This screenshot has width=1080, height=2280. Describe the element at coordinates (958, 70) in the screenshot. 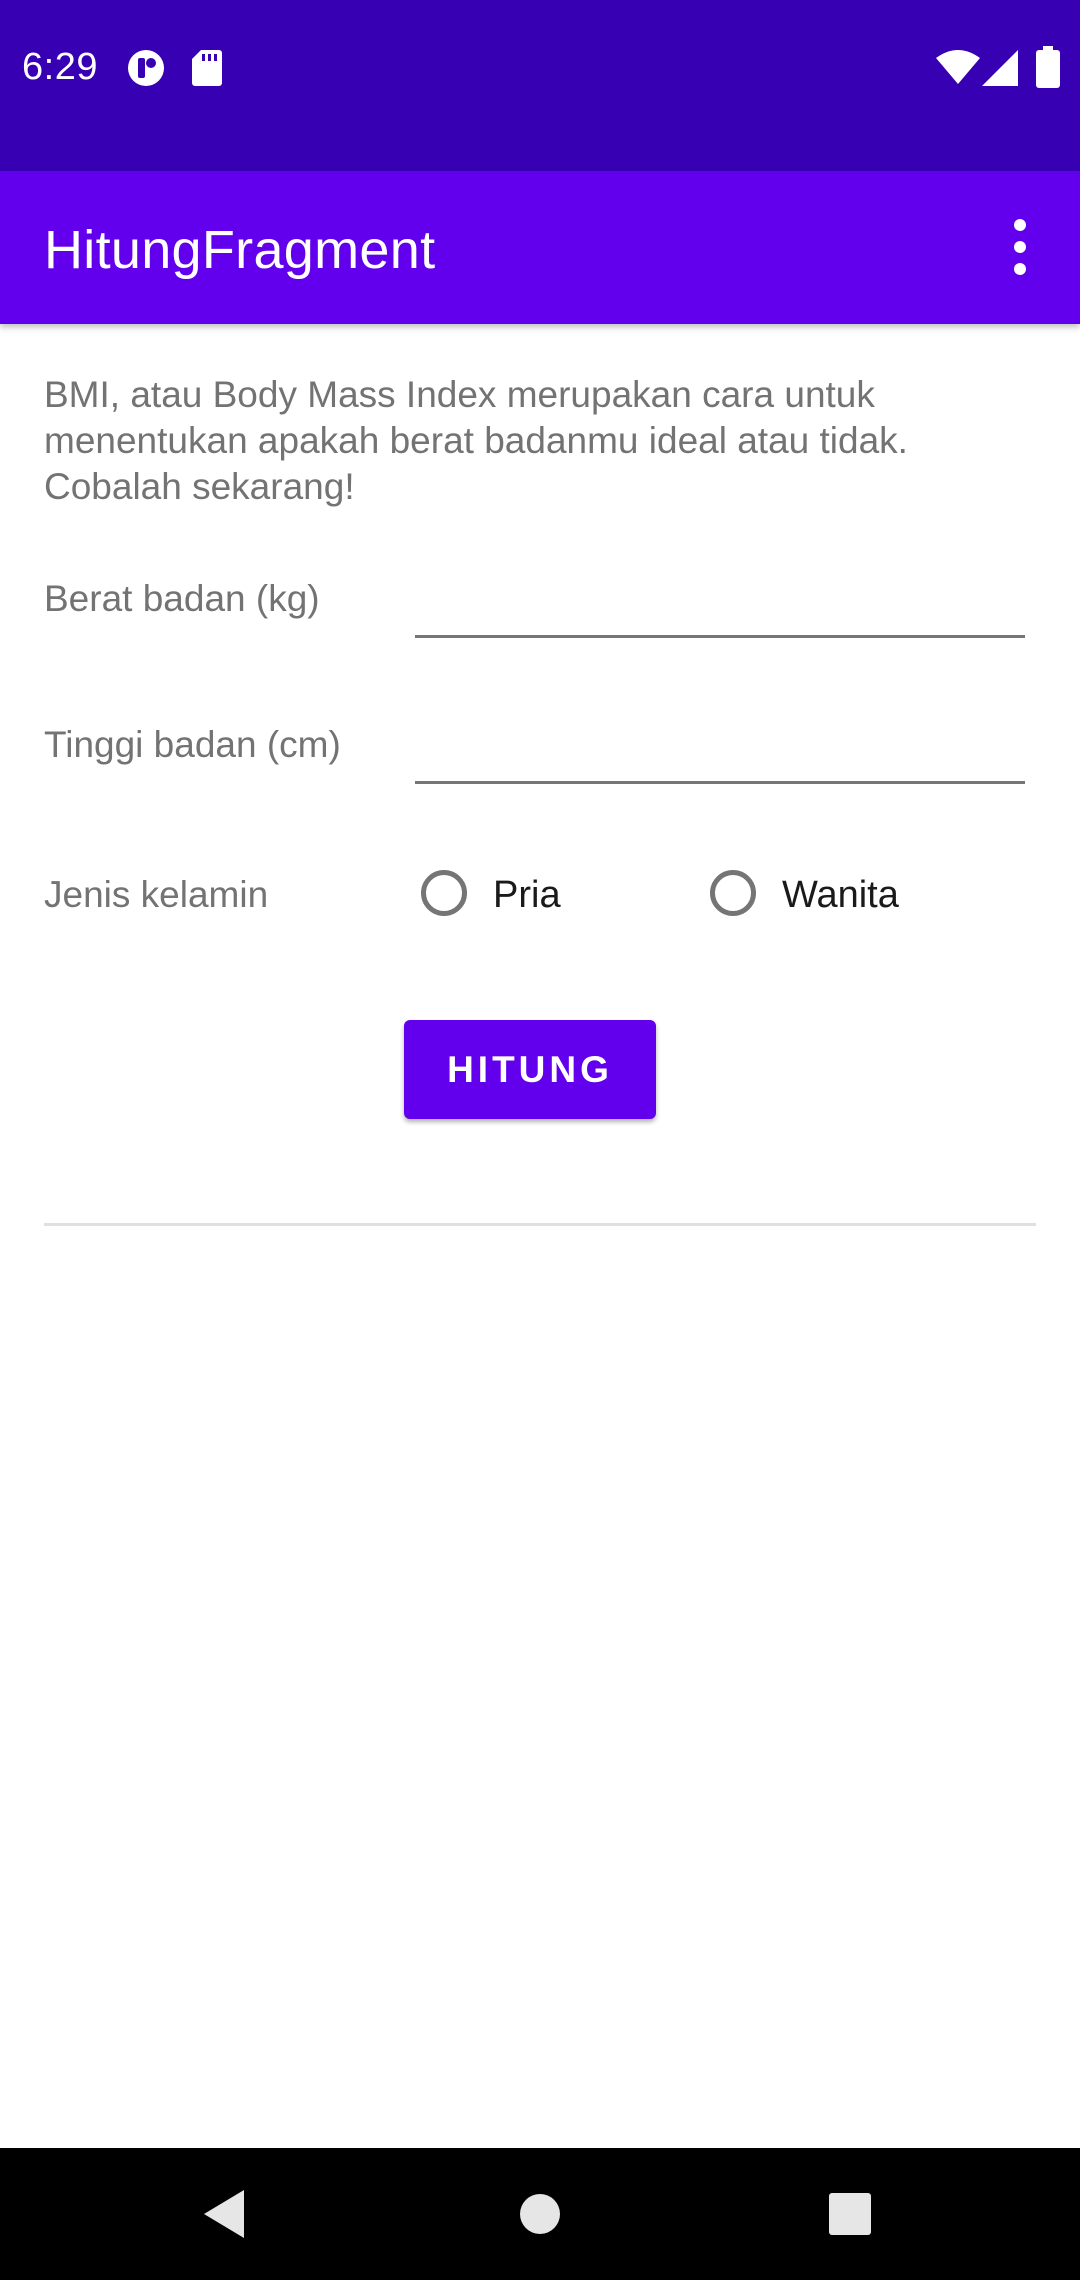

I see `wifi-icon` at that location.